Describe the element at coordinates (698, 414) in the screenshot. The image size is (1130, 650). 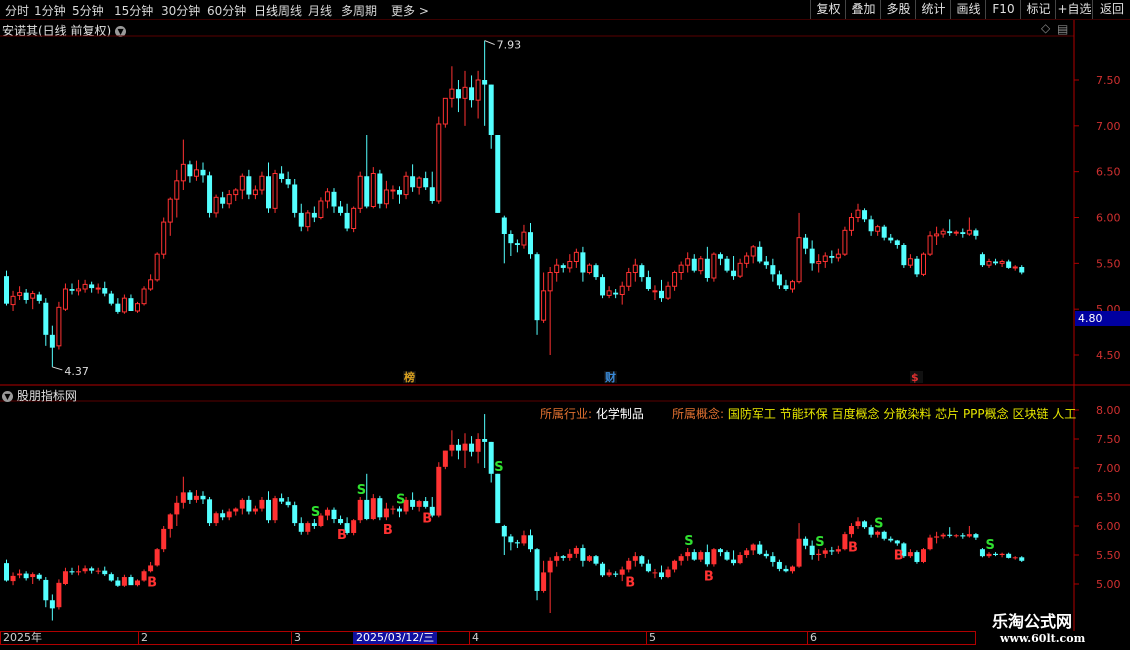
I see `concept-label: 所属概念:` at that location.